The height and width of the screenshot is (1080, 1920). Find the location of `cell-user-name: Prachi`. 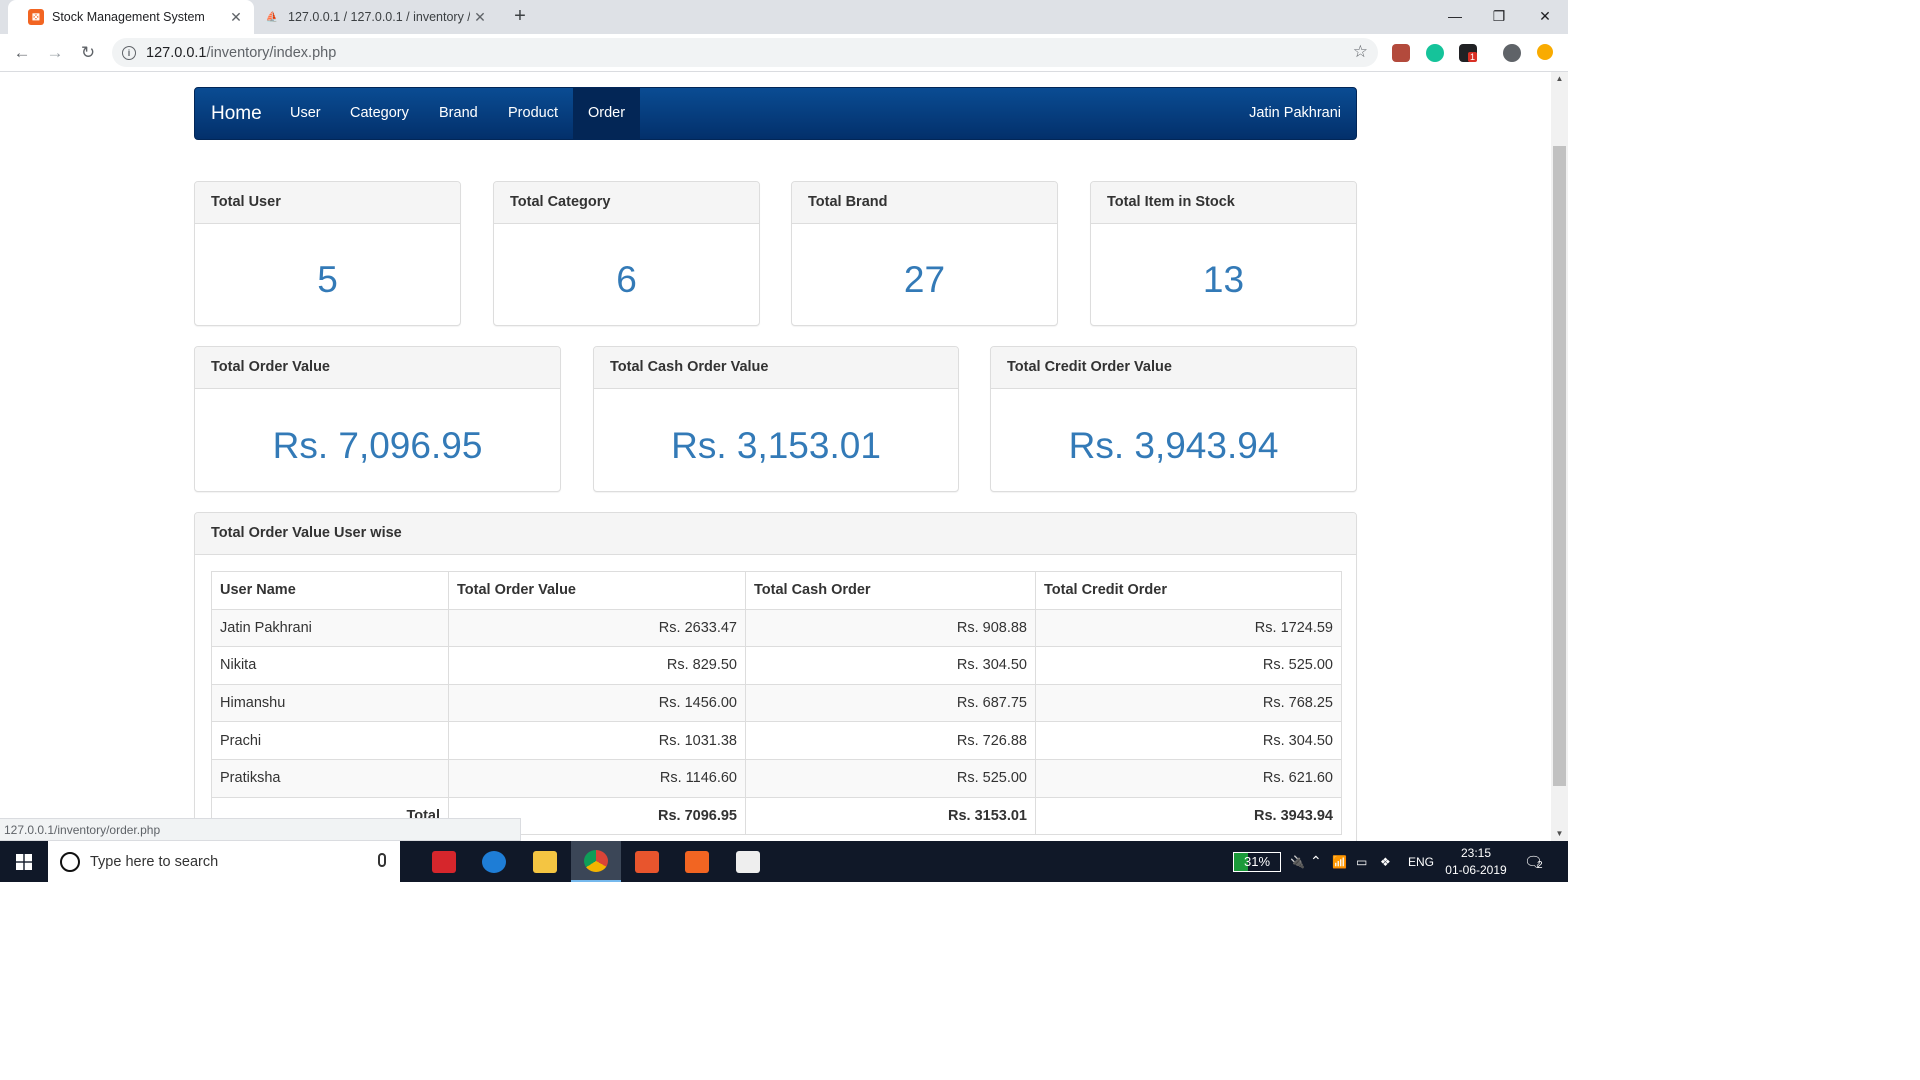

cell-user-name: Prachi is located at coordinates (330, 740).